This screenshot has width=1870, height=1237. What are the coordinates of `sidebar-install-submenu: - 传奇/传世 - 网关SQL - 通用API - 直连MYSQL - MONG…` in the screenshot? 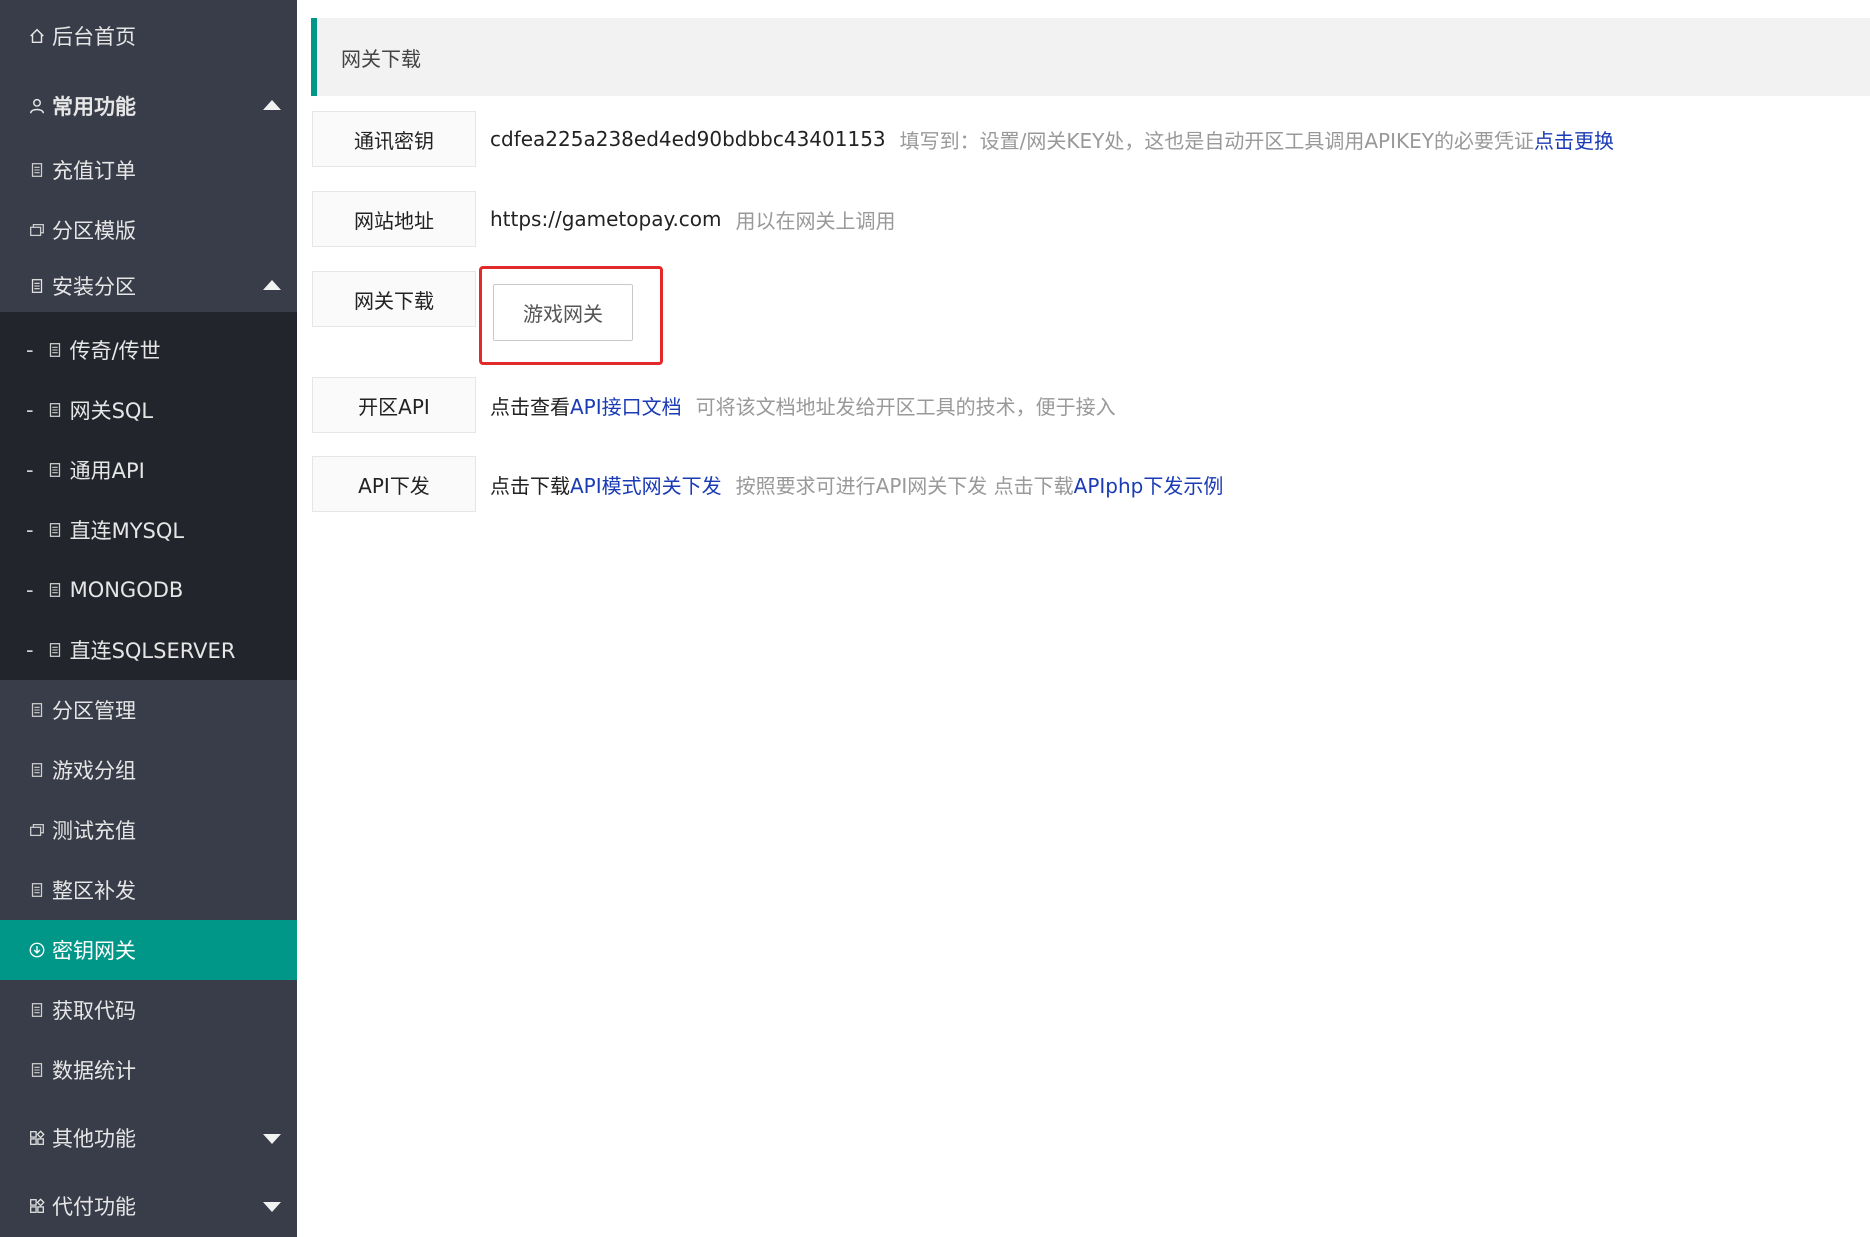 It's located at (148, 496).